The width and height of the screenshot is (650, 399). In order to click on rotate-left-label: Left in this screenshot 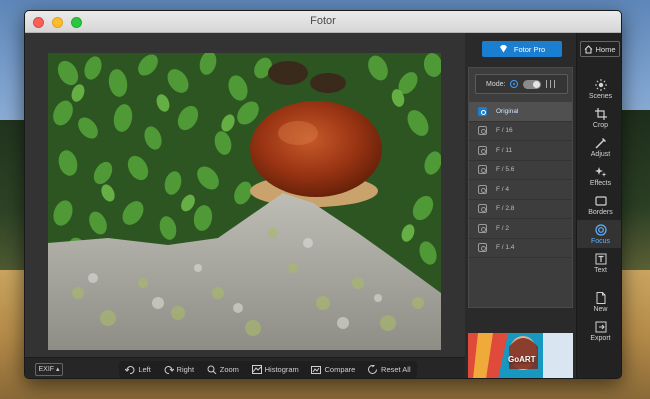, I will do `click(144, 369)`.